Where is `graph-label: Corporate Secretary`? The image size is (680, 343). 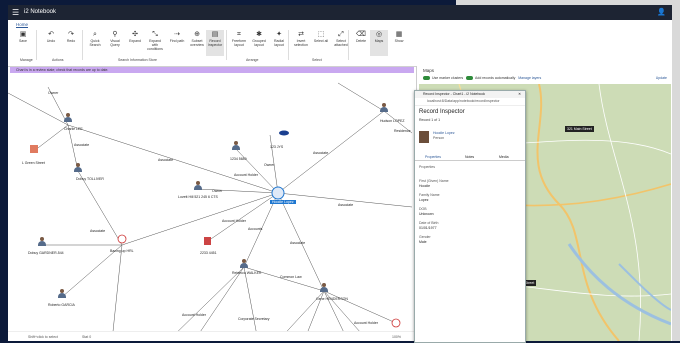
graph-label: Corporate Secretary is located at coordinates (254, 319).